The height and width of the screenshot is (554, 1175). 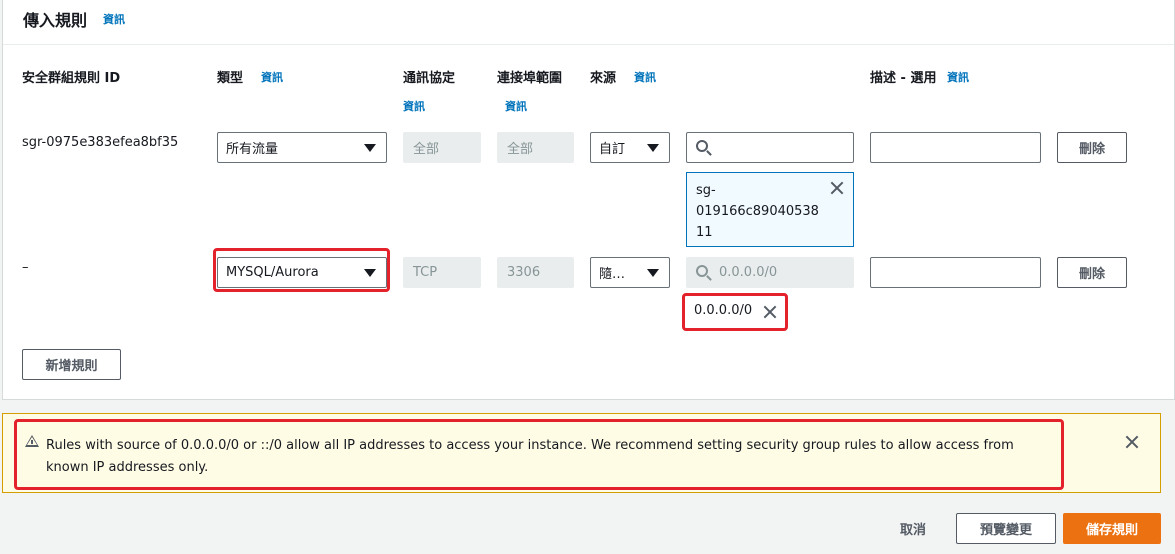 I want to click on source-token: sg- 019166c89040538 11, so click(x=770, y=209).